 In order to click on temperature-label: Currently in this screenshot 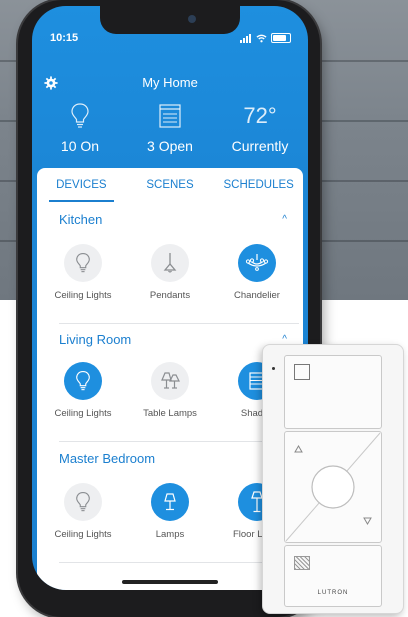, I will do `click(260, 146)`.